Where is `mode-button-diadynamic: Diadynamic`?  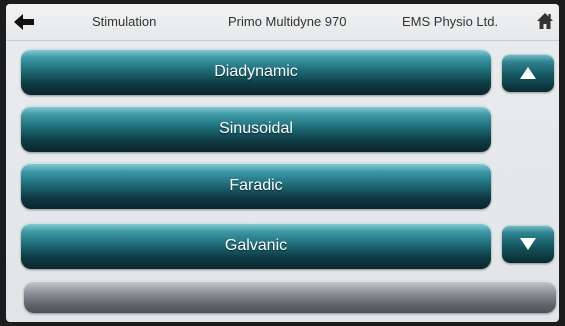
mode-button-diadynamic: Diadynamic is located at coordinates (256, 72).